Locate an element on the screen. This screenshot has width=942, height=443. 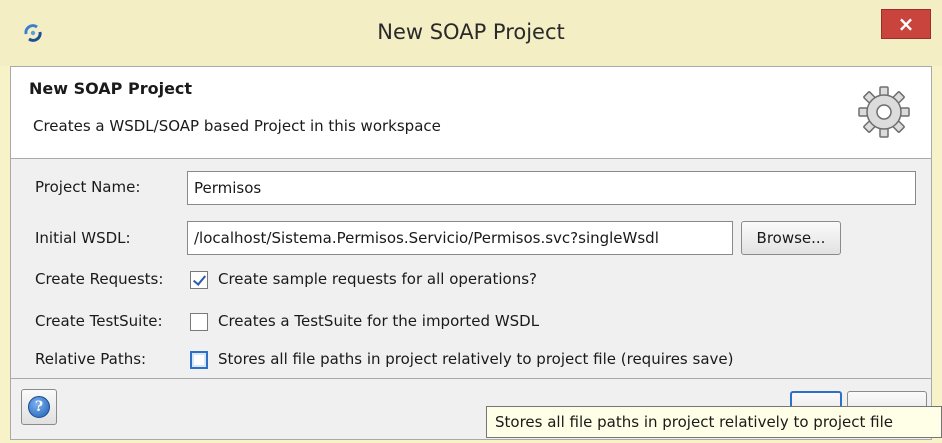
window-title: New SOAP Project is located at coordinates (471, 32).